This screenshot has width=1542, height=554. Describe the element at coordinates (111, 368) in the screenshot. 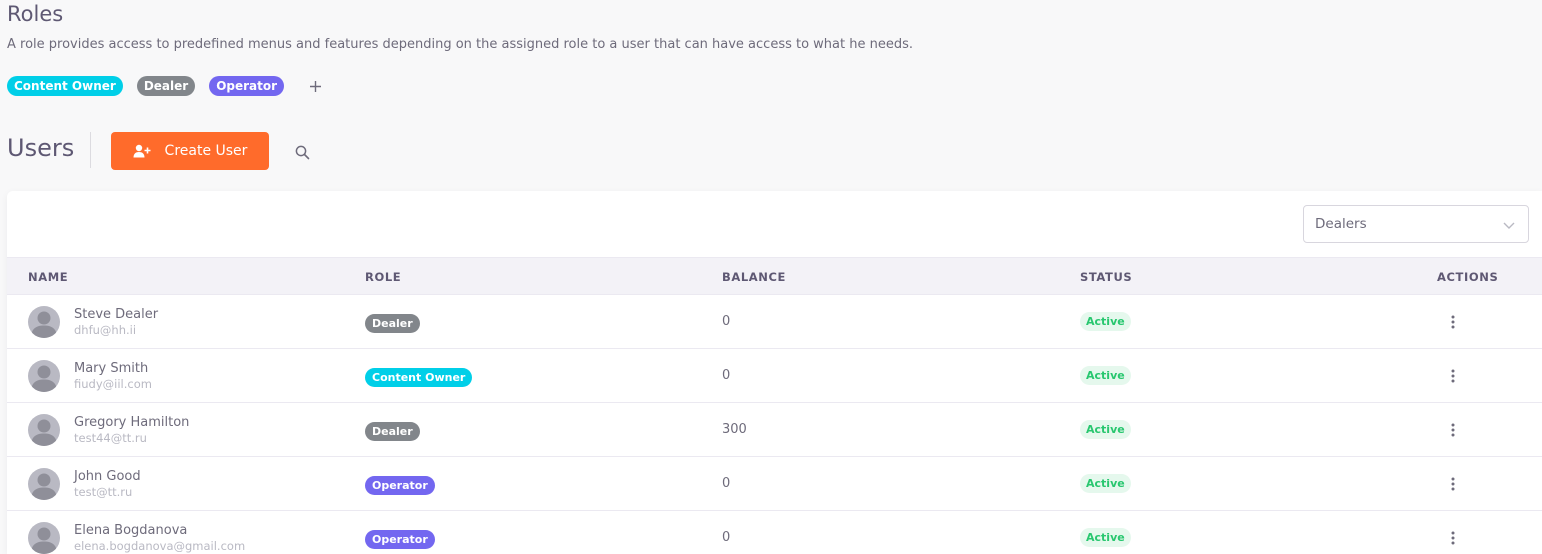

I see `user-name: Mary Smith` at that location.